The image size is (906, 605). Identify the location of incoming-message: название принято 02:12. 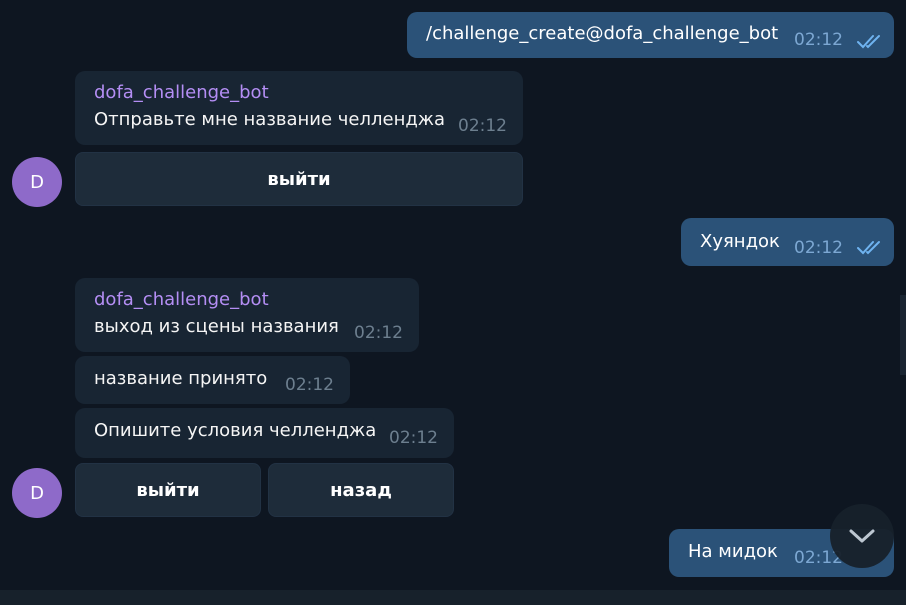
(212, 380).